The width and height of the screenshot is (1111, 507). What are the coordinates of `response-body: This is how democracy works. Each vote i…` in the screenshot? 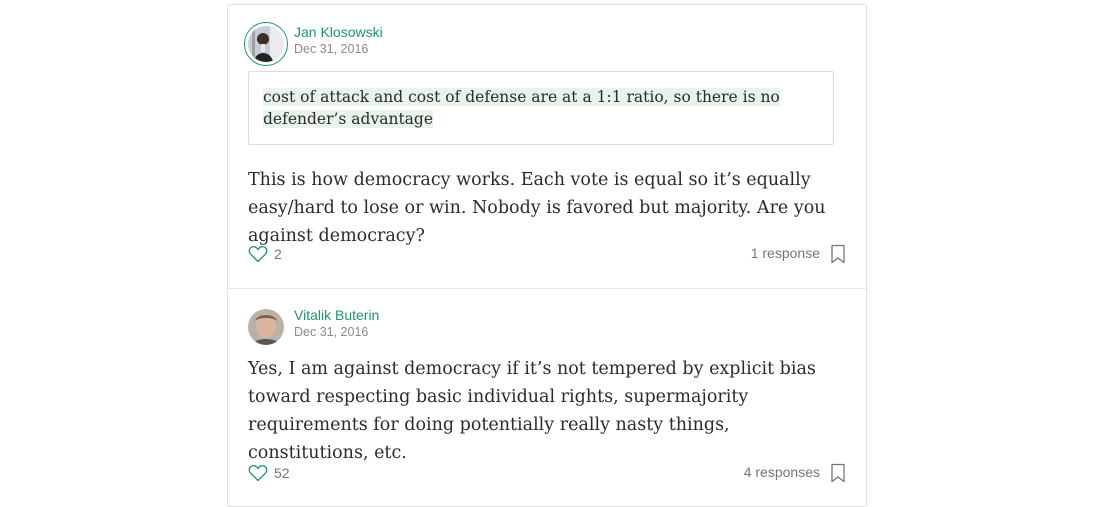 It's located at (537, 208).